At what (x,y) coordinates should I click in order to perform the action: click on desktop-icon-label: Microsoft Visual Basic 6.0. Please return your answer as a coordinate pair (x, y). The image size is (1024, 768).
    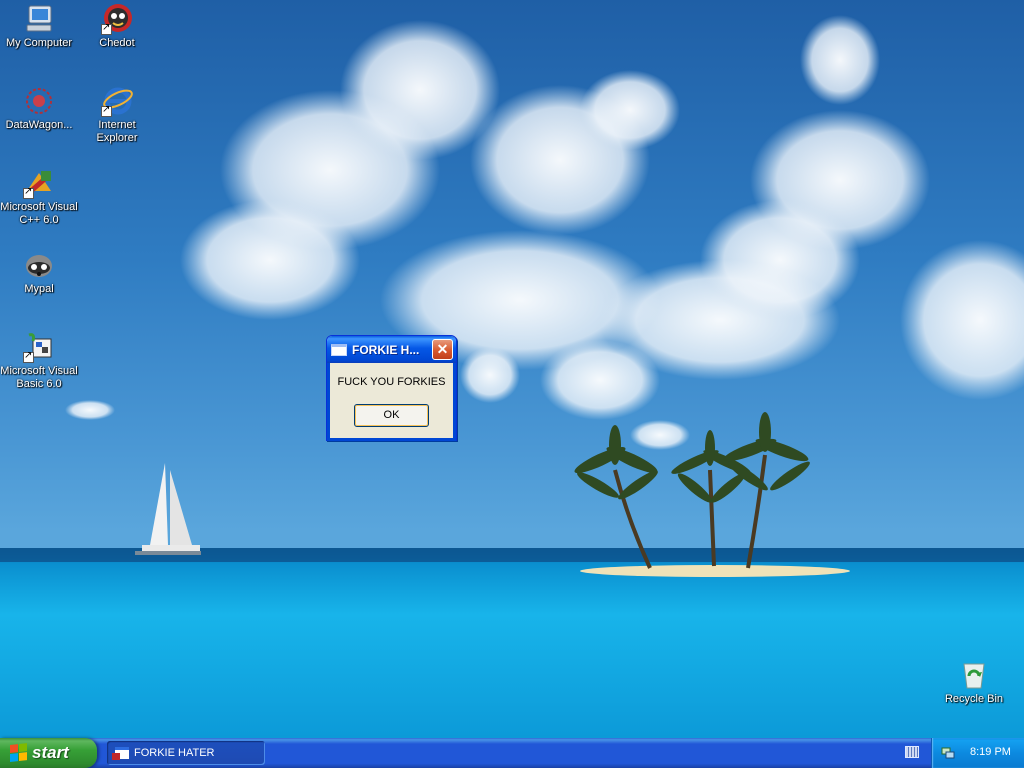
    Looking at the image, I should click on (39, 377).